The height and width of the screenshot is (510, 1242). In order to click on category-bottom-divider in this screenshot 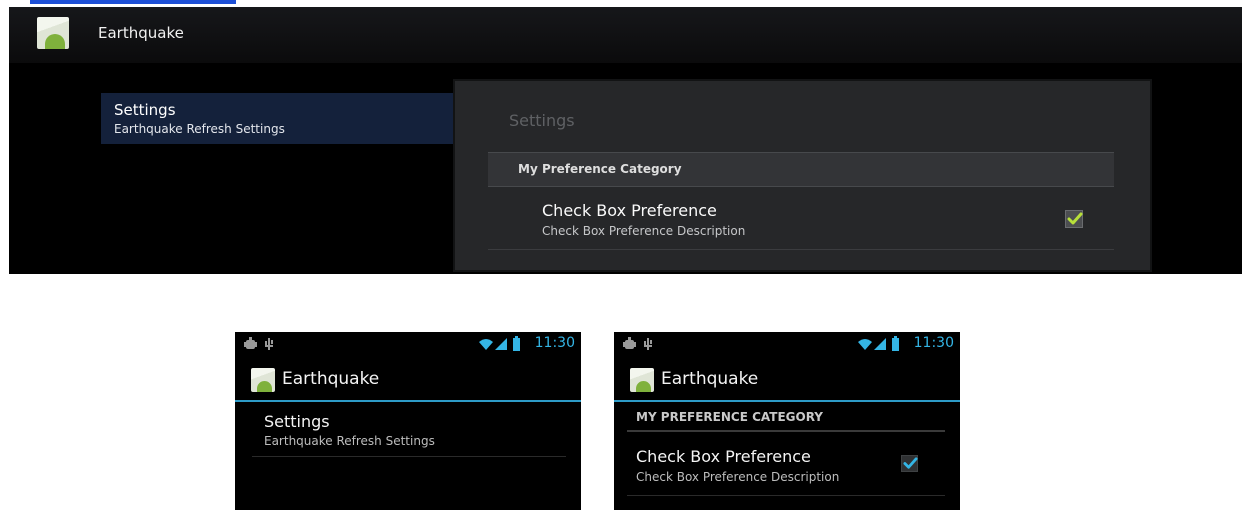, I will do `click(801, 186)`.